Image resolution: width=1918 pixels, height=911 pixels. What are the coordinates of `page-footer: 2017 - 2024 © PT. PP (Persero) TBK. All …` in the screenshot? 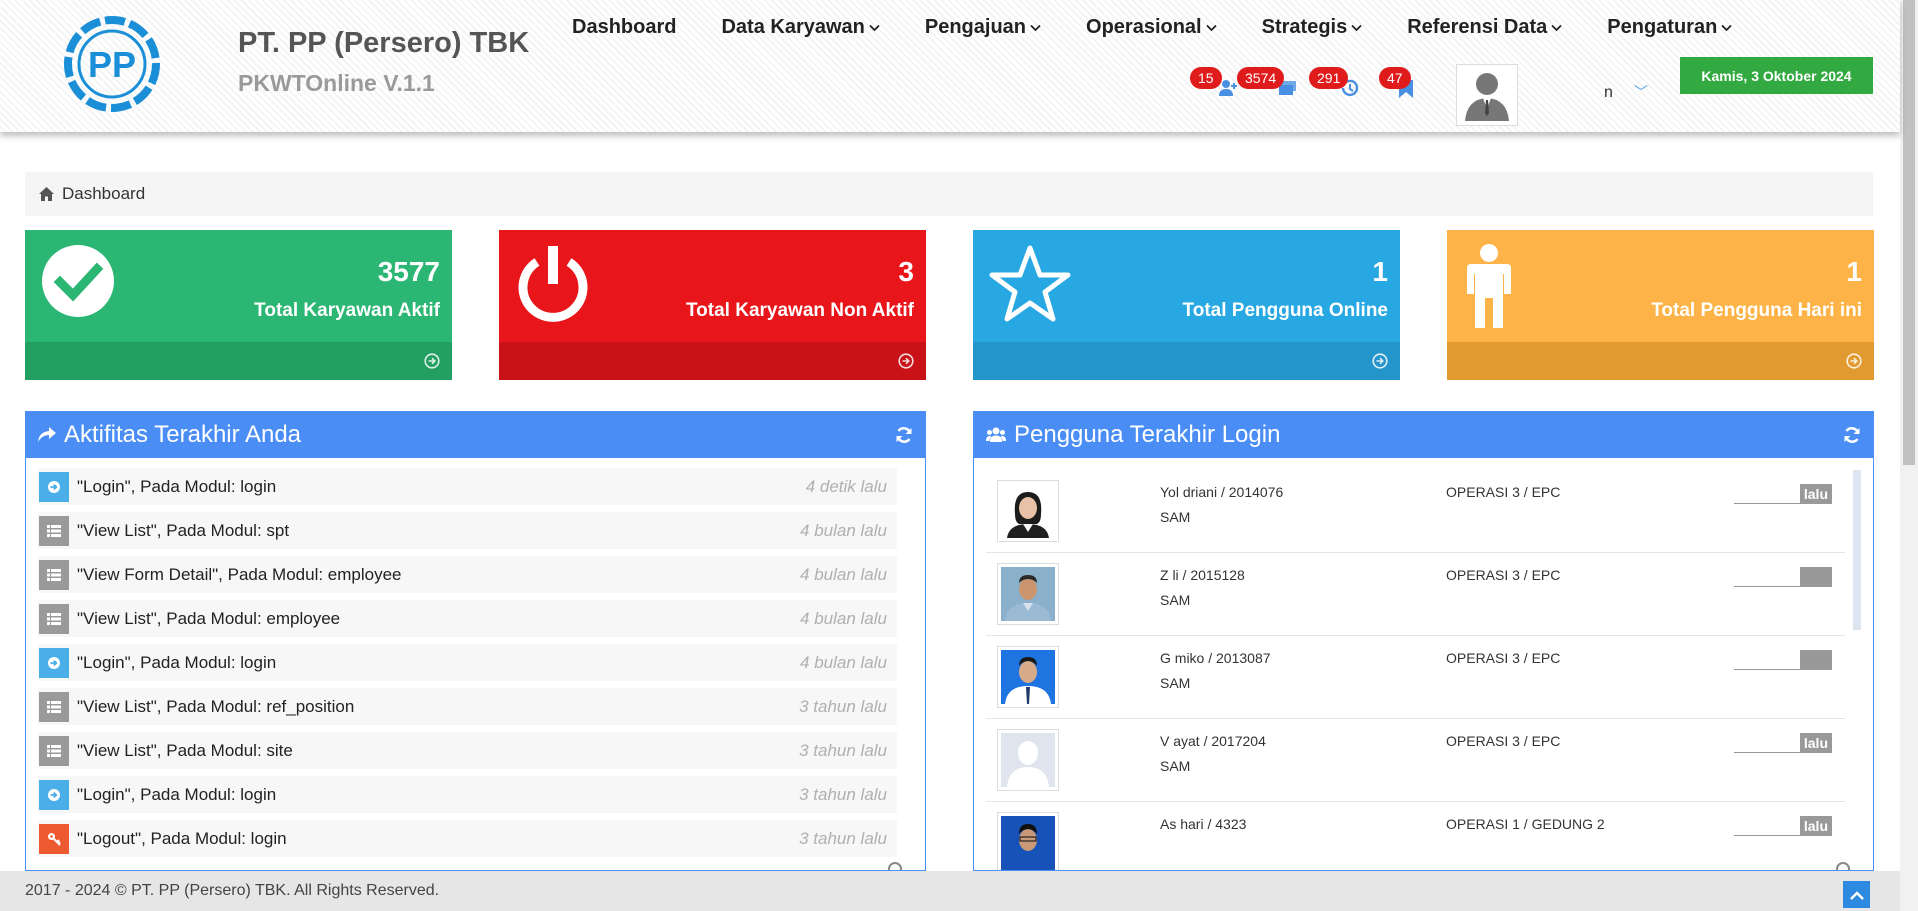 It's located at (950, 891).